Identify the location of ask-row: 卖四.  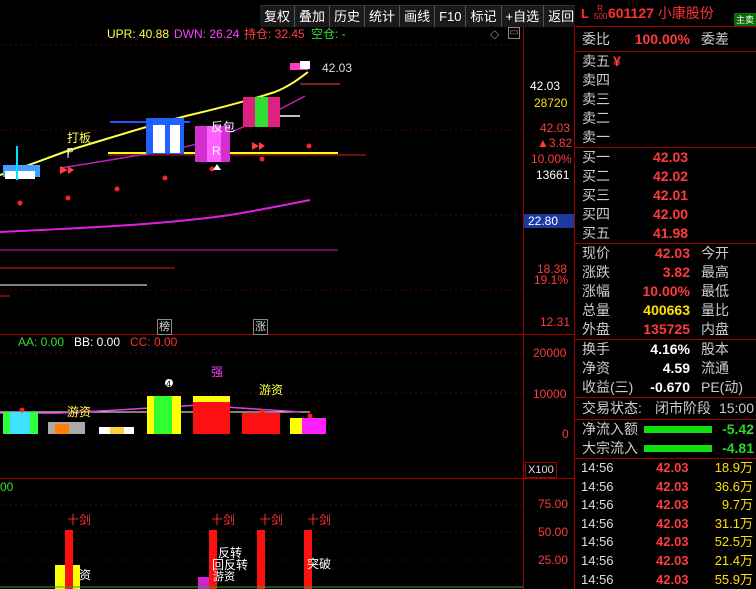
(665, 80).